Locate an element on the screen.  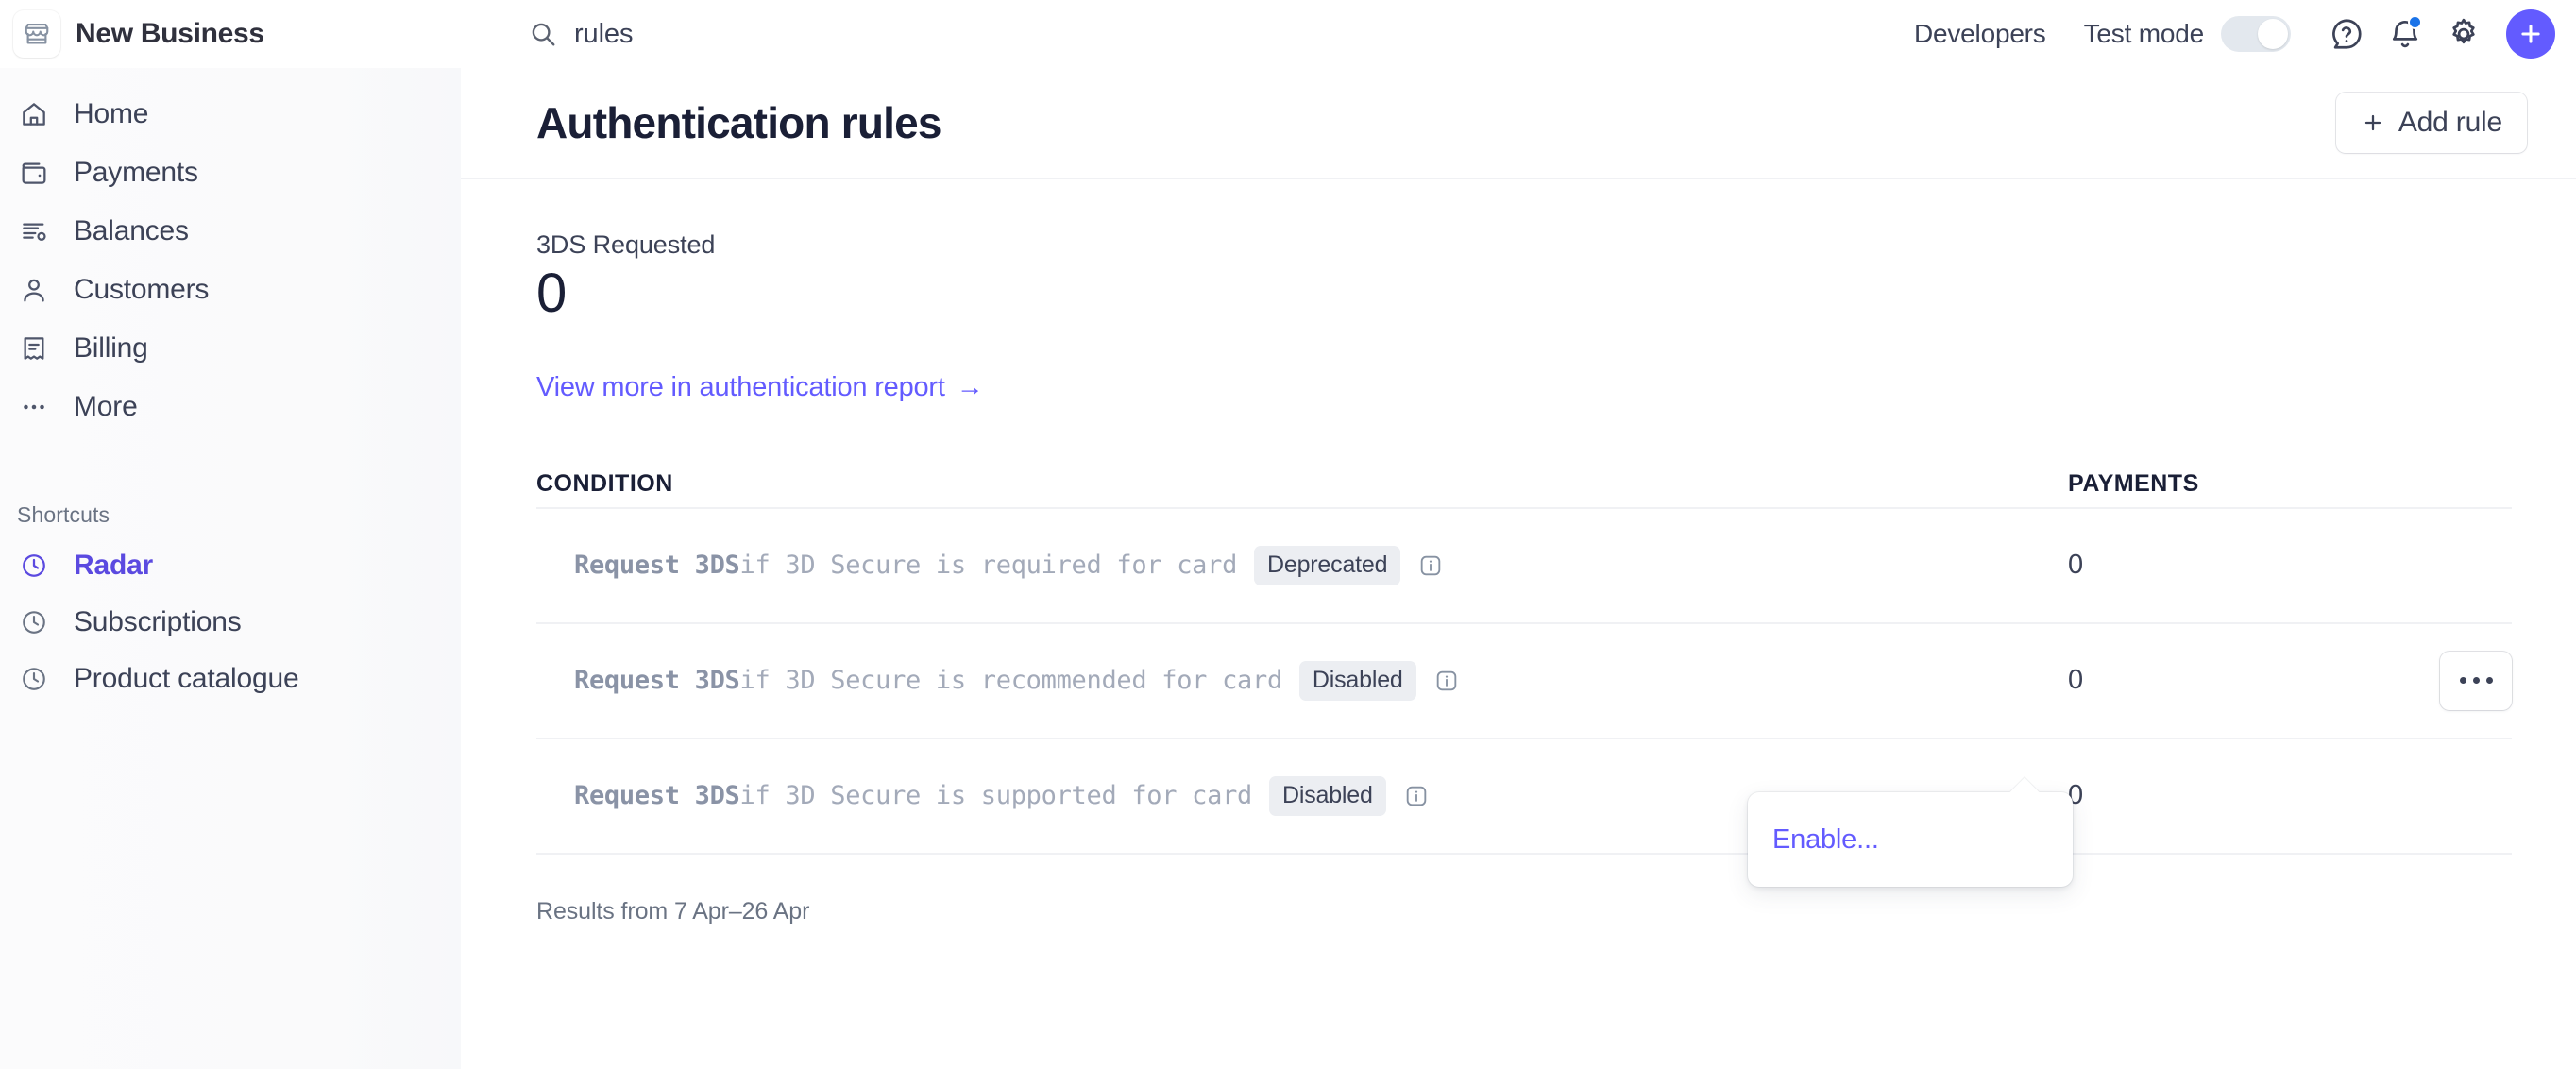
sidebar-item-subscriptions: Subscriptions is located at coordinates (230, 622).